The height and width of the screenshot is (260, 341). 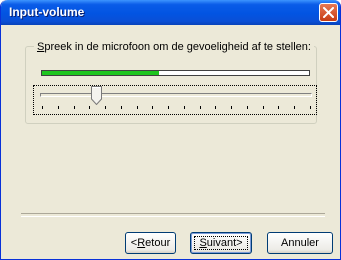 What do you see at coordinates (170, 12) in the screenshot?
I see `title-bar: Input-volume` at bounding box center [170, 12].